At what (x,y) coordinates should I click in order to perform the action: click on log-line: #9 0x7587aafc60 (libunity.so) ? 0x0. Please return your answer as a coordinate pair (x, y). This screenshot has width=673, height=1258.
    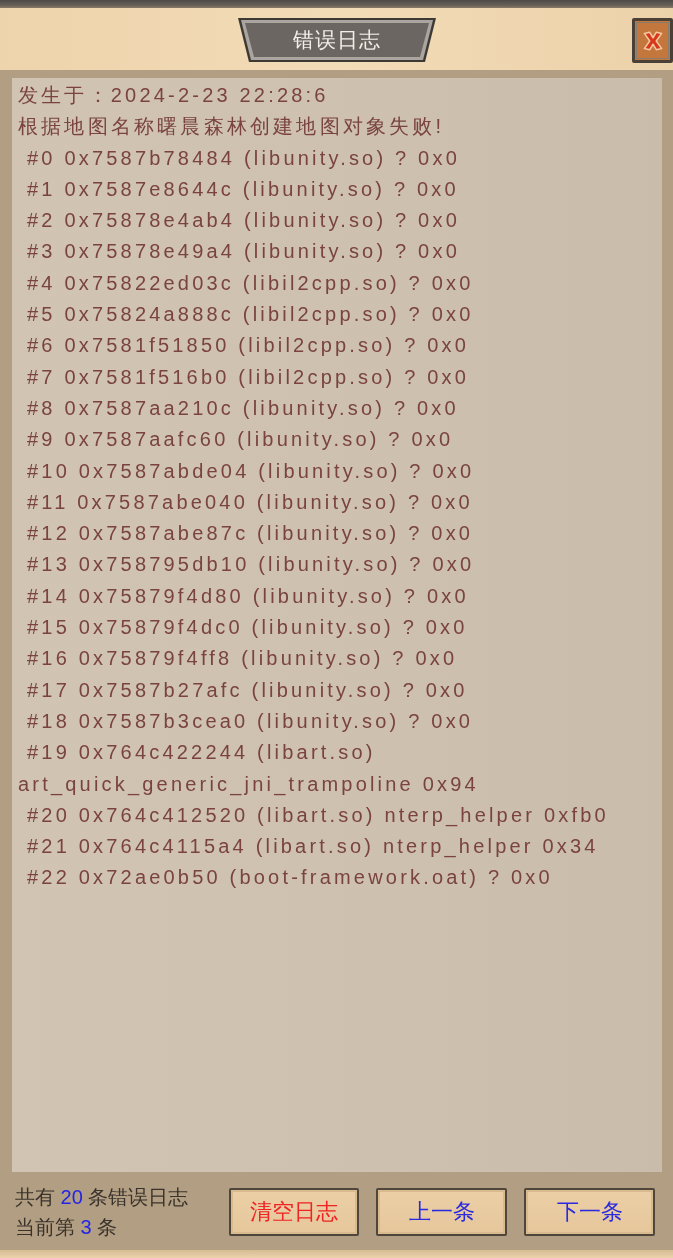
    Looking at the image, I should click on (240, 440).